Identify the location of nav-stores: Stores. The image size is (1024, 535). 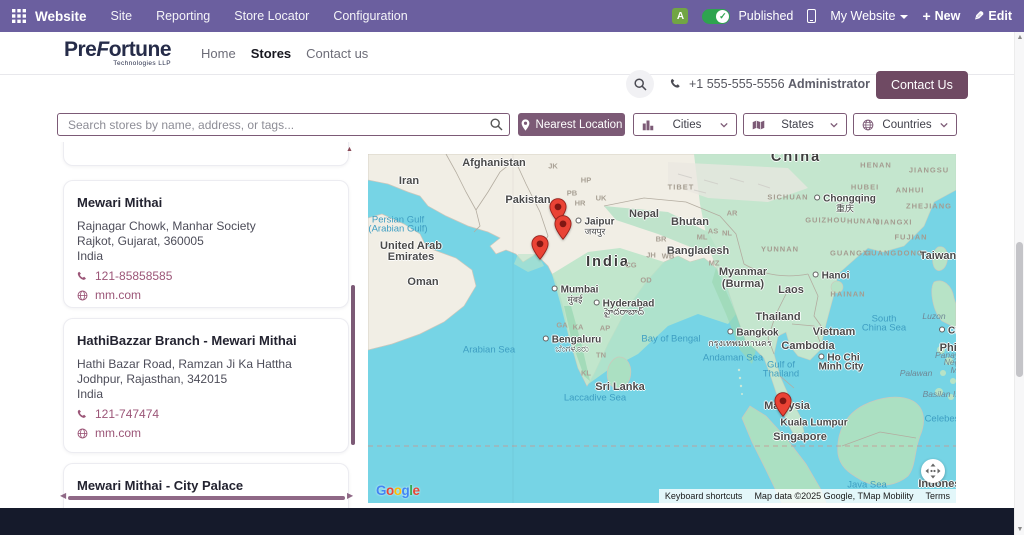
(271, 53).